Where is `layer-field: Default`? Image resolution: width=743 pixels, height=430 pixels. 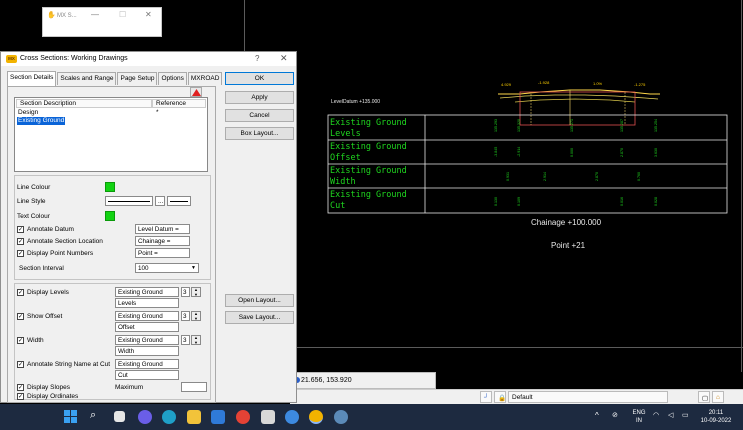
layer-field: Default is located at coordinates (588, 397).